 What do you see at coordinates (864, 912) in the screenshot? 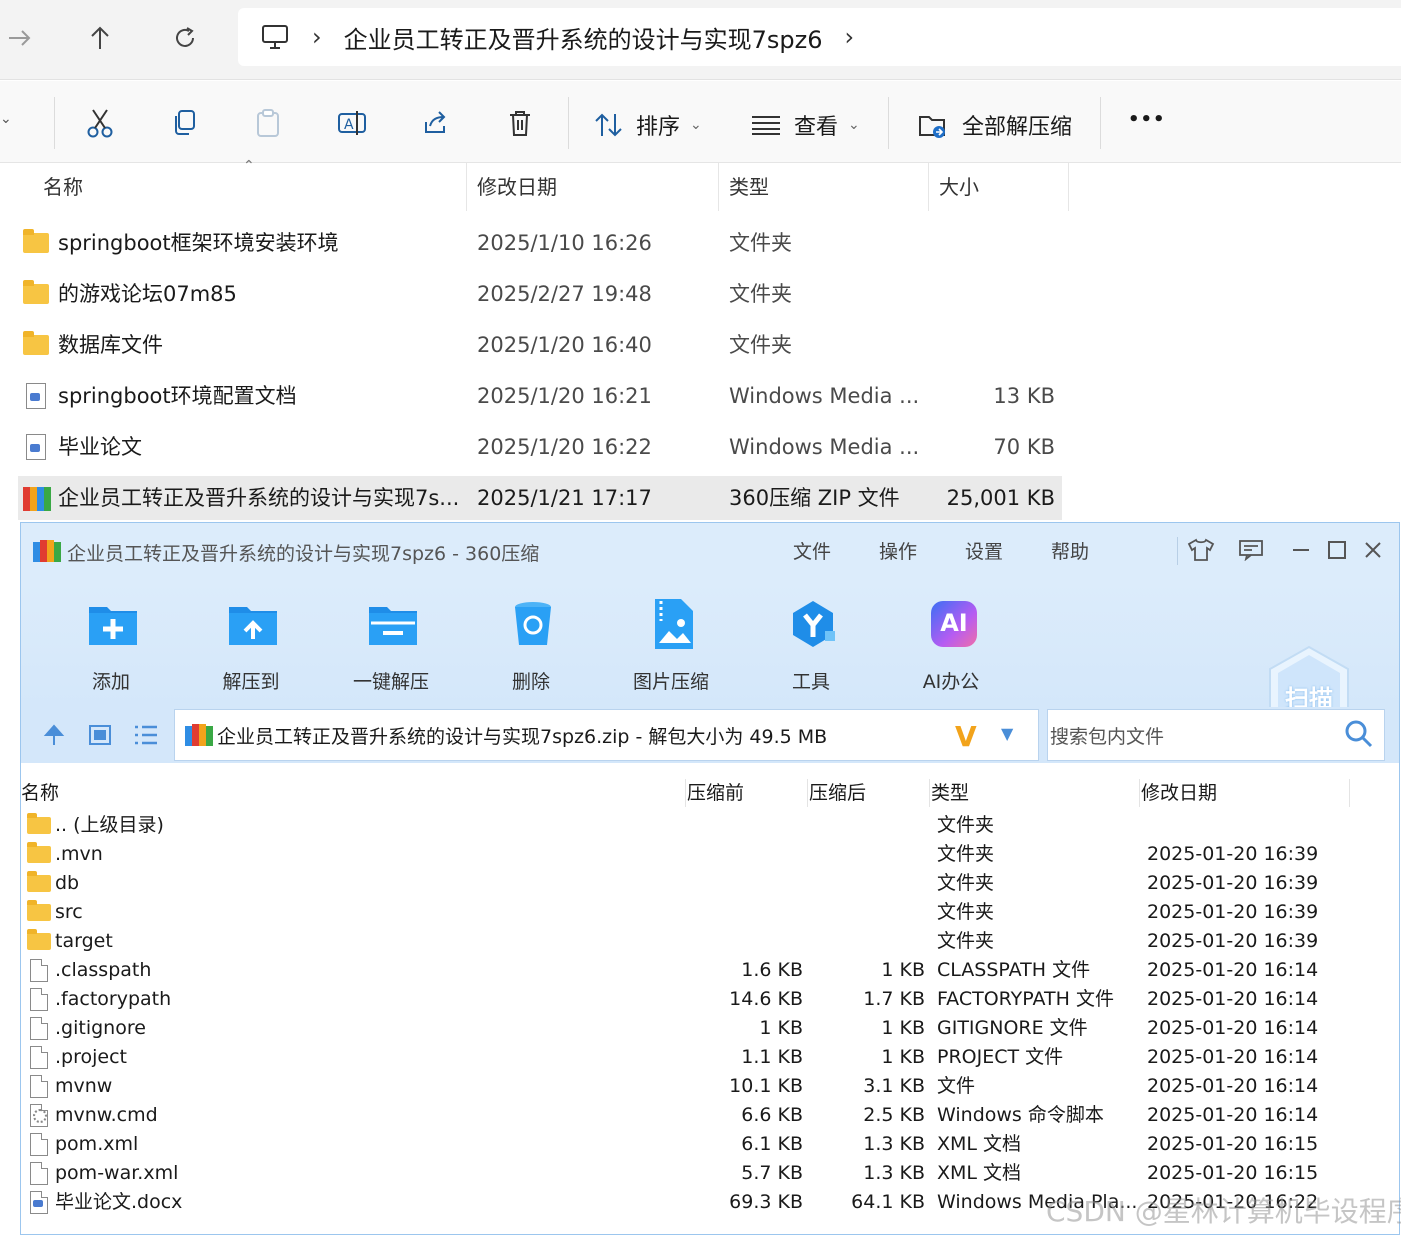
I see `entry-size-after` at bounding box center [864, 912].